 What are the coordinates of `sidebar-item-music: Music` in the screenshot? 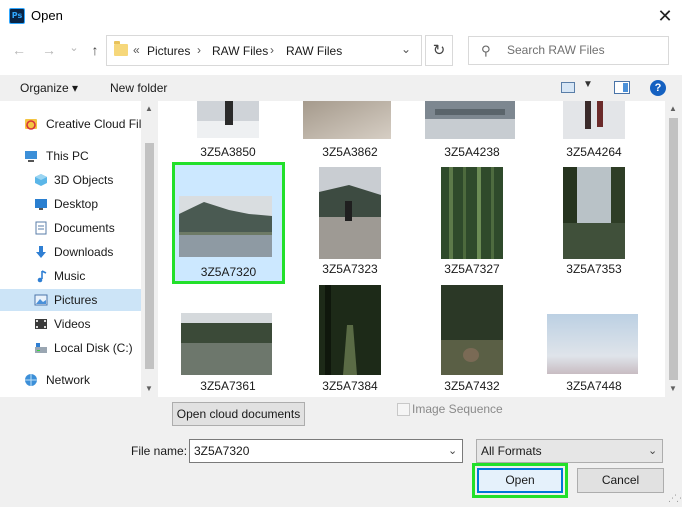 It's located at (70, 276).